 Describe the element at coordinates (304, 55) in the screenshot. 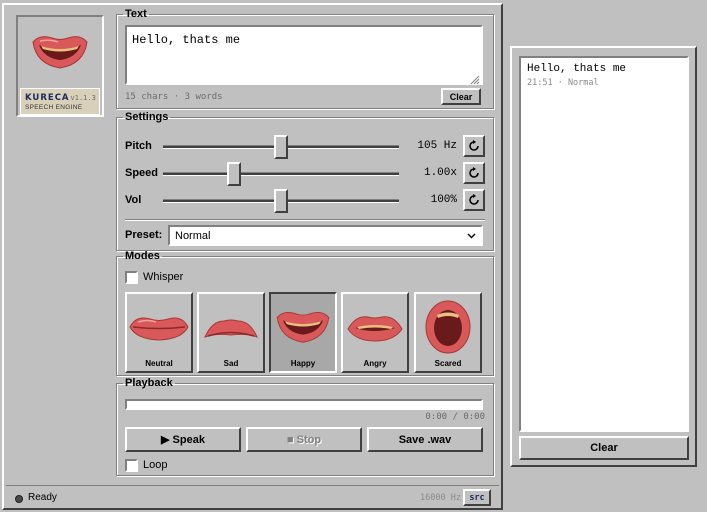

I see `text-input: Hello, thats me` at that location.